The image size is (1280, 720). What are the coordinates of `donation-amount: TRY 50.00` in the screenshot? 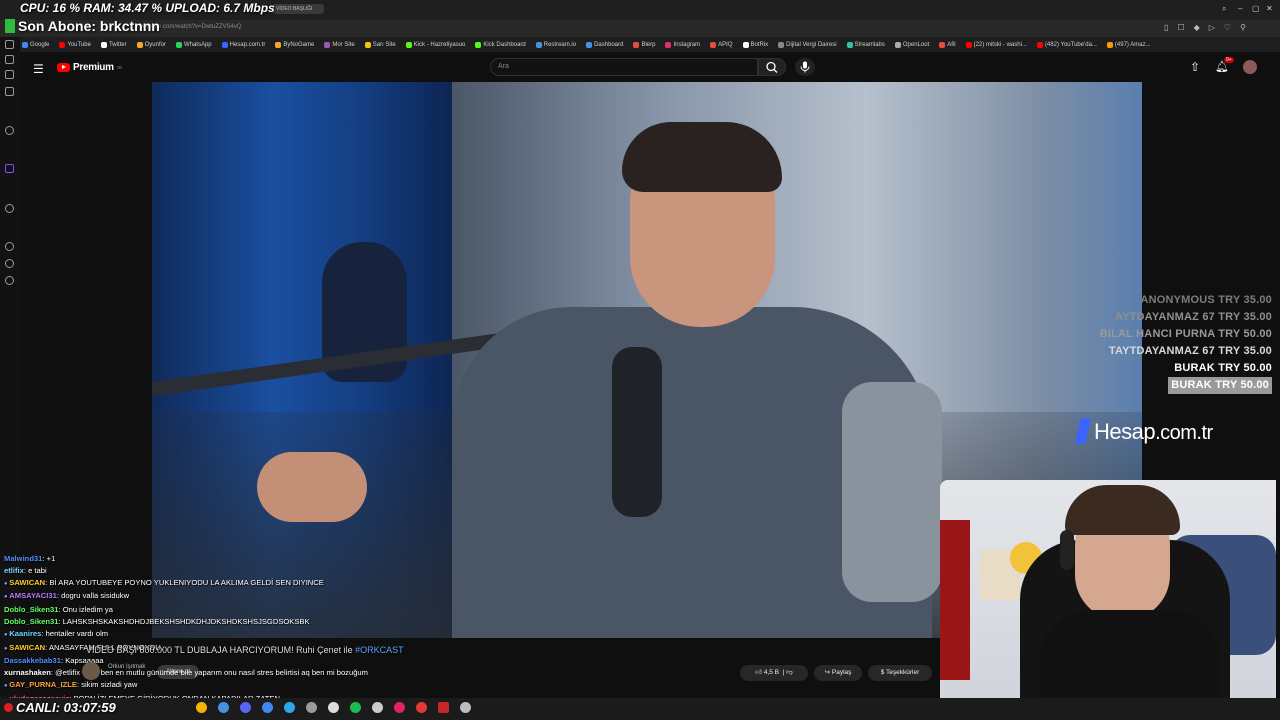 It's located at (1245, 334).